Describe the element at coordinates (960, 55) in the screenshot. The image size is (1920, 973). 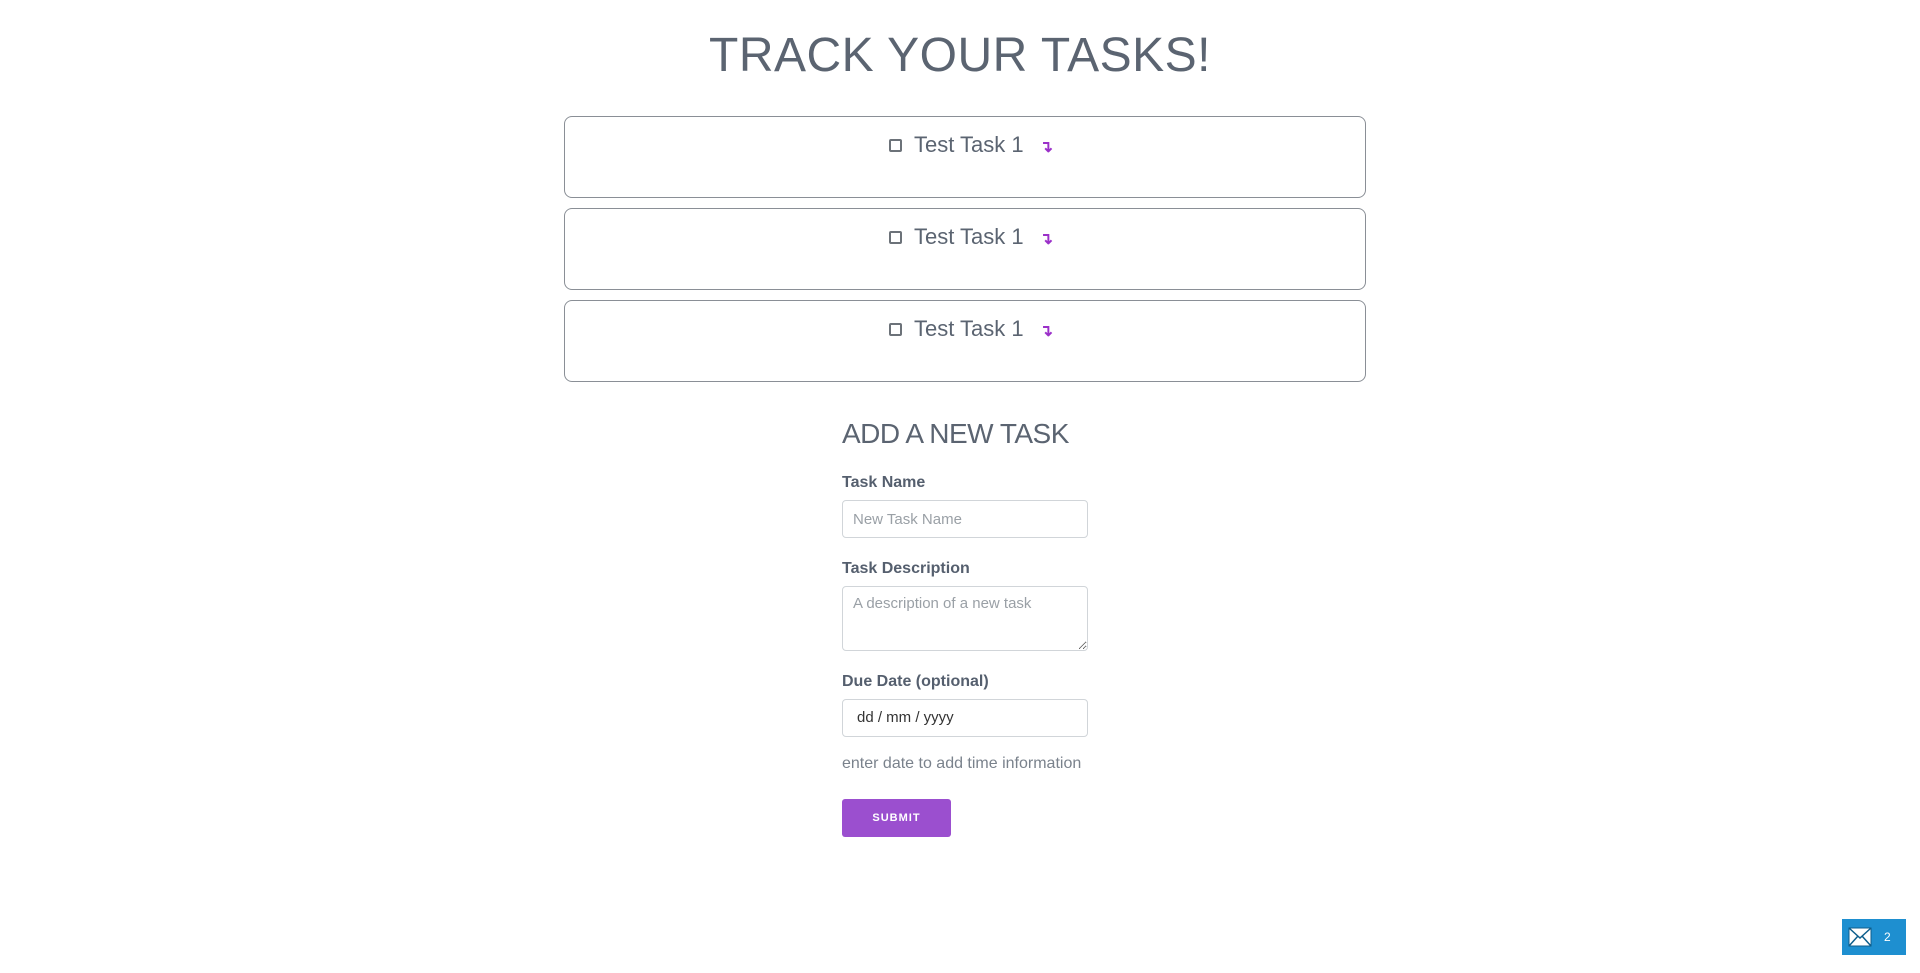
I see `page-title: TRACK YOUR TASKS!` at that location.